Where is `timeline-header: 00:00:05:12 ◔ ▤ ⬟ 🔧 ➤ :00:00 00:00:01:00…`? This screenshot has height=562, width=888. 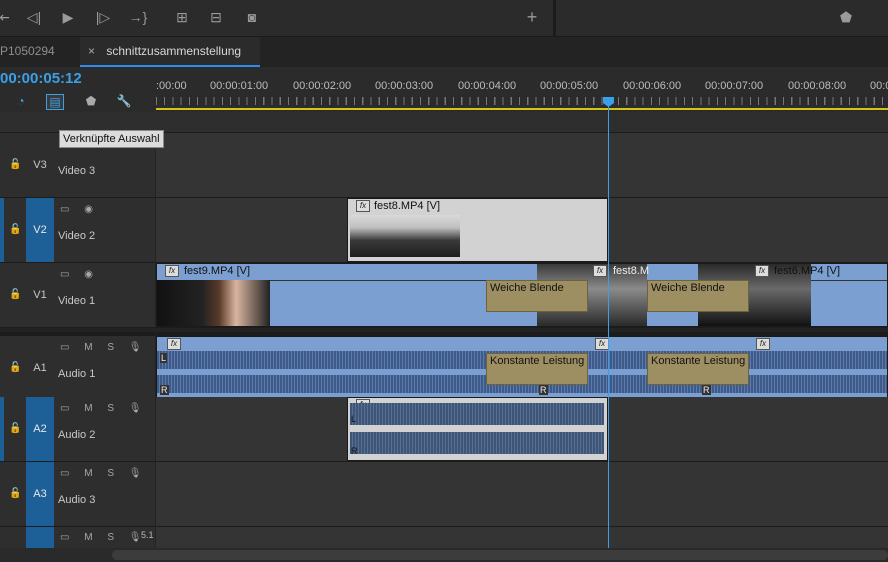 timeline-header: 00:00:05:12 ◔ ▤ ⬟ 🔧 ➤ :00:00 00:00:01:00… is located at coordinates (444, 96).